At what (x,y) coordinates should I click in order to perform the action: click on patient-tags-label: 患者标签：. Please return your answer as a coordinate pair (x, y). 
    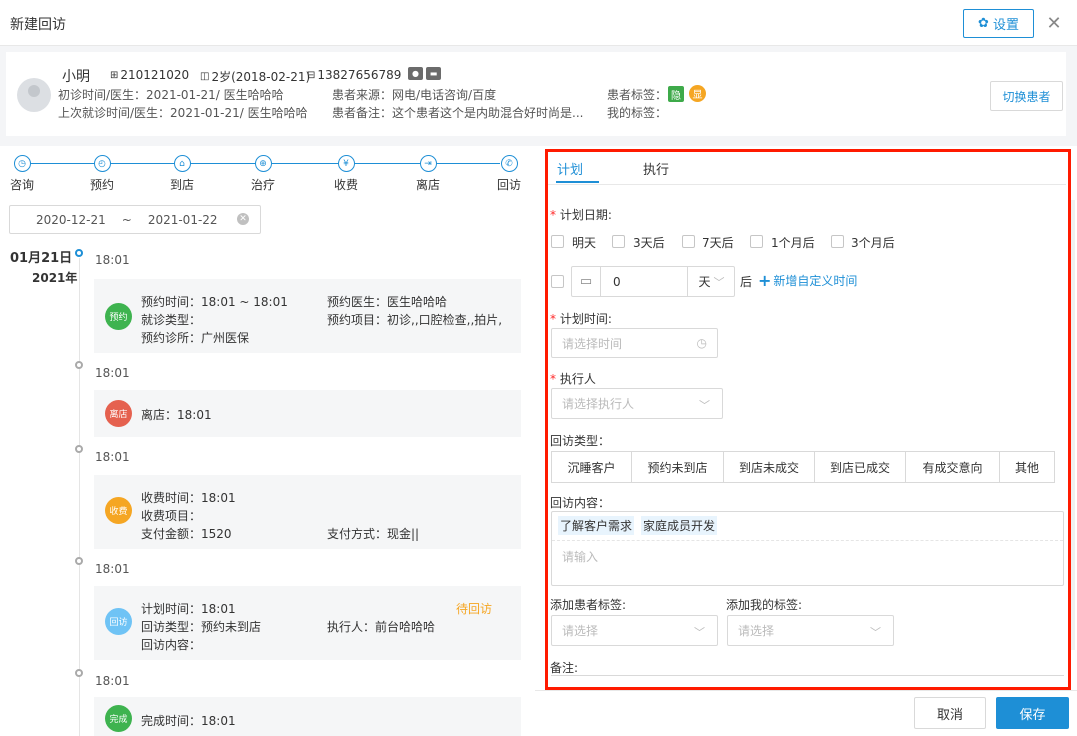
    Looking at the image, I should click on (637, 95).